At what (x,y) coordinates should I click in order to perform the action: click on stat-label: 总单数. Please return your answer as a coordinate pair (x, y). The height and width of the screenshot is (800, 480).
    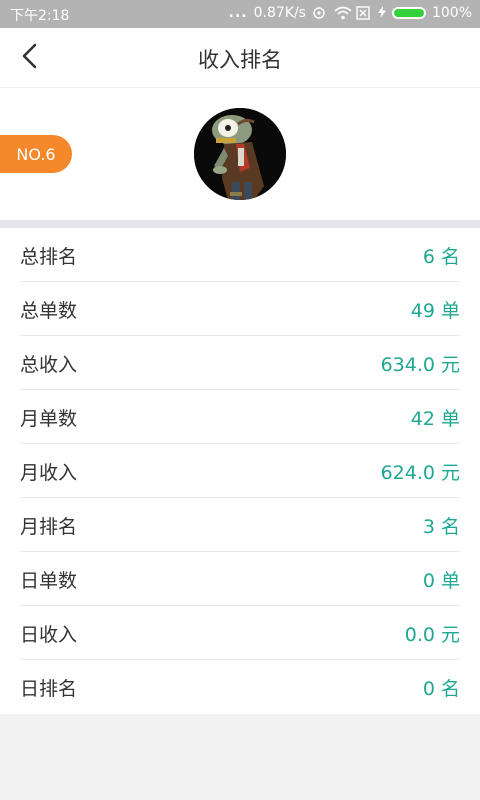
    Looking at the image, I should click on (49, 311).